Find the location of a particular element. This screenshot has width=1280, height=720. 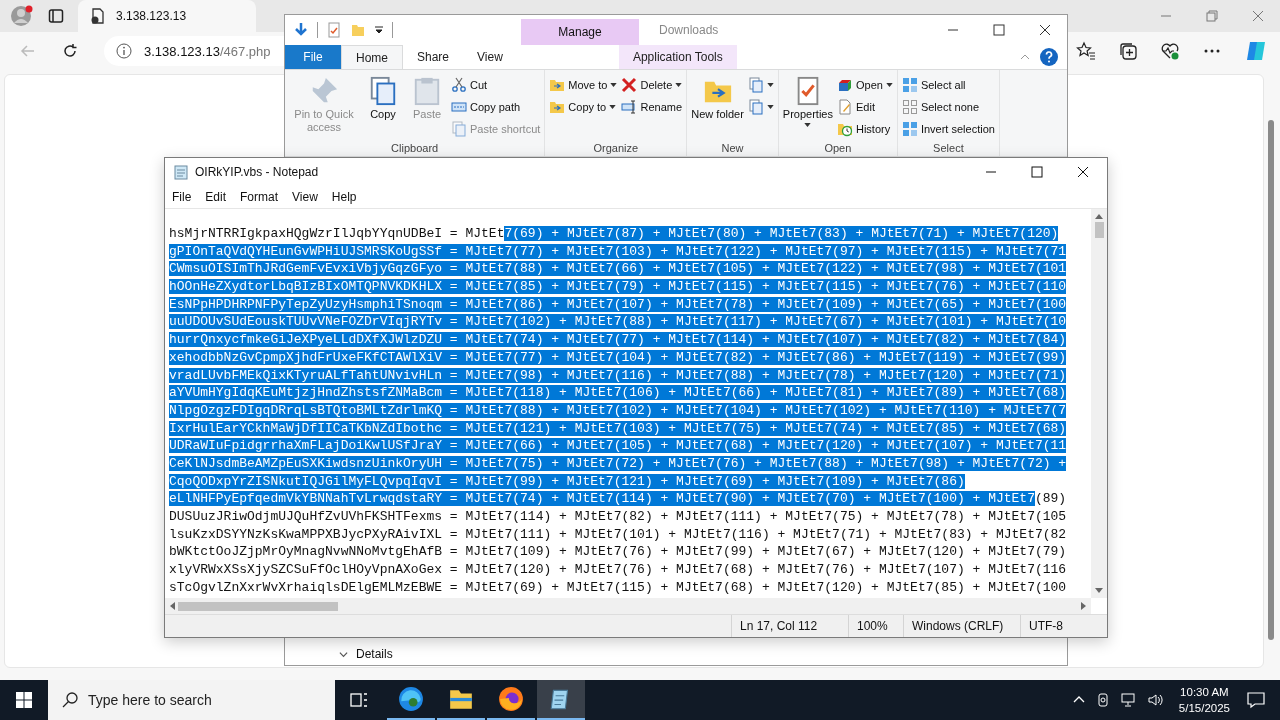

details-toggle: Details is located at coordinates (366, 654).